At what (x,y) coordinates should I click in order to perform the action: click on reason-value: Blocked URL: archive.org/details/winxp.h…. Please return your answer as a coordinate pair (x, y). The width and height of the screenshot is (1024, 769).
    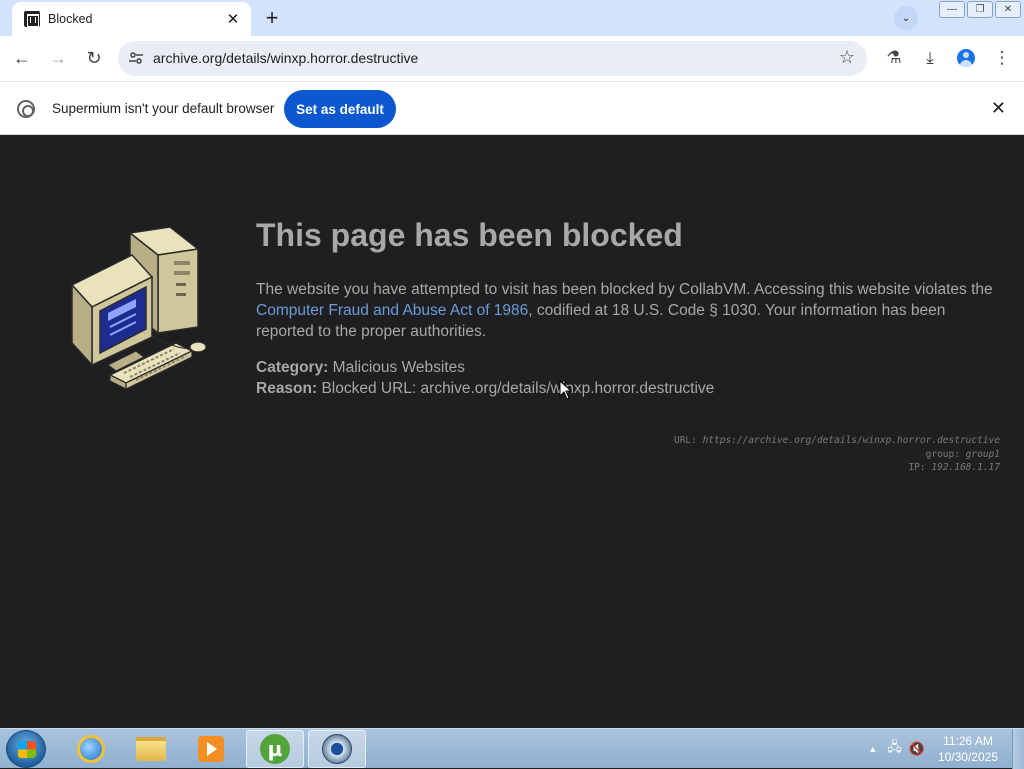
    Looking at the image, I should click on (516, 388).